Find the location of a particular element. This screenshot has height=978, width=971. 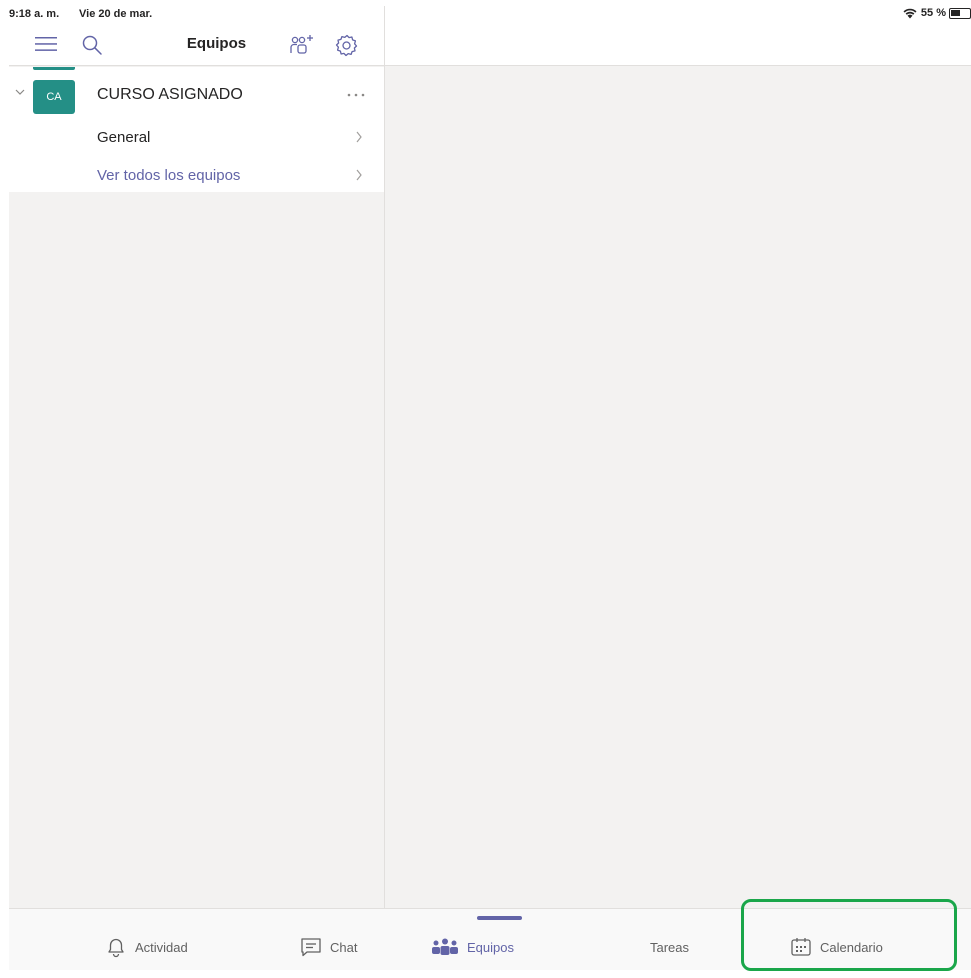

tab-chat: Chat is located at coordinates (328, 947).